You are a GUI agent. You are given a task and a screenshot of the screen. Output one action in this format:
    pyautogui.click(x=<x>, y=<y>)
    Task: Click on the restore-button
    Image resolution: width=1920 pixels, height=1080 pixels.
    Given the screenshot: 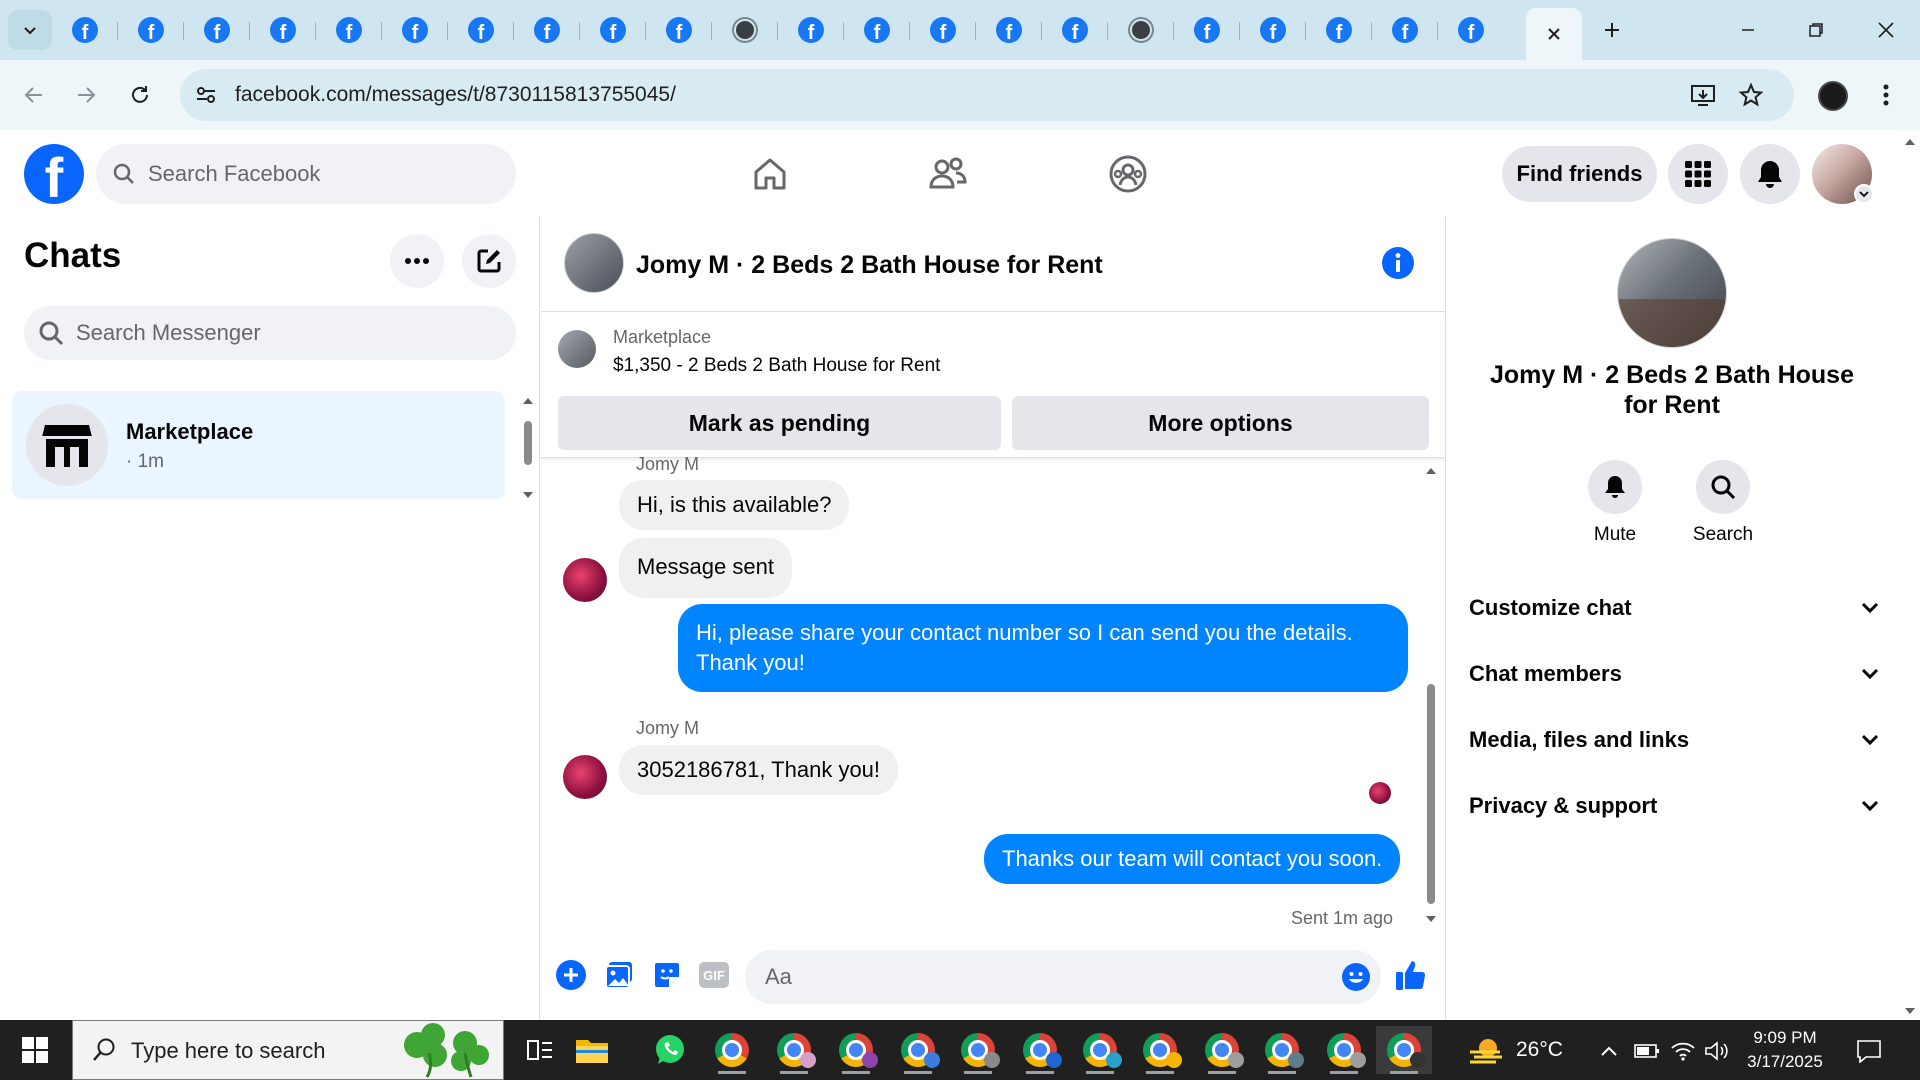 What is the action you would take?
    pyautogui.click(x=1816, y=30)
    